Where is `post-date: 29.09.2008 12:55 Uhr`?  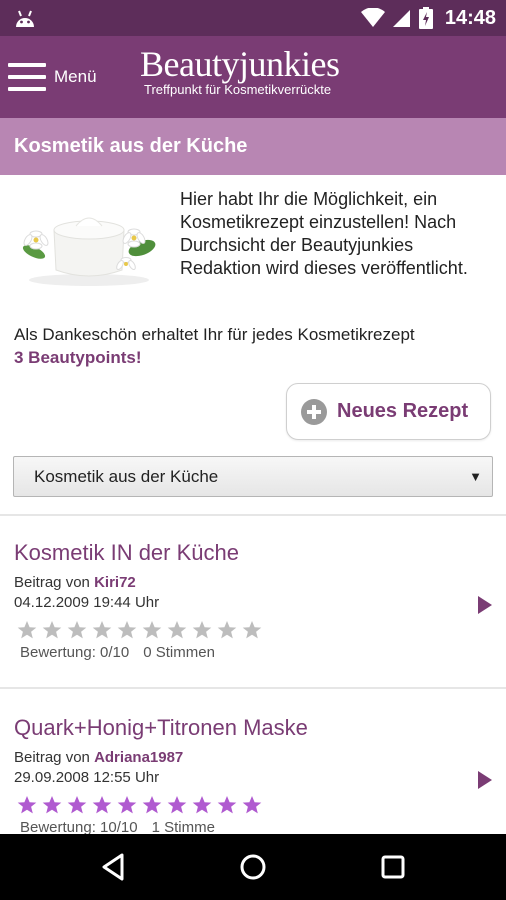
post-date: 29.09.2008 12:55 Uhr is located at coordinates (87, 777).